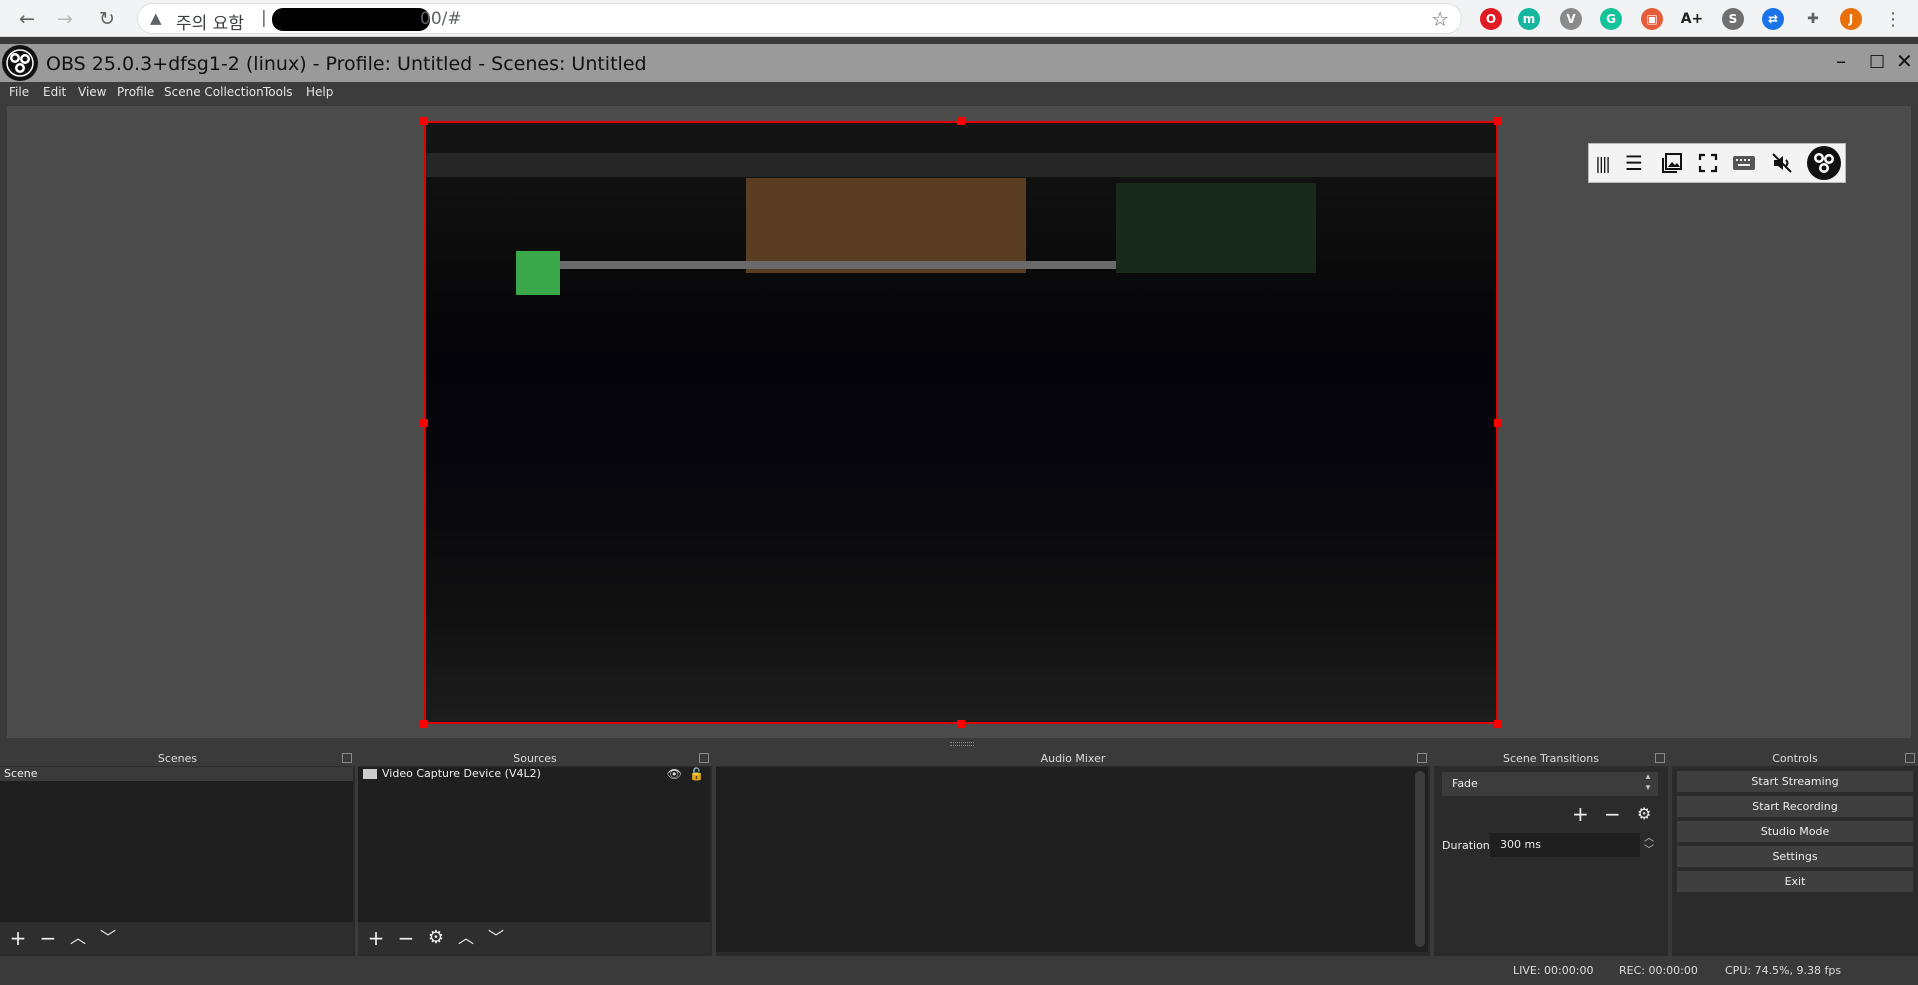 Image resolution: width=1918 pixels, height=985 pixels. I want to click on remove-transition-button: −, so click(1612, 814).